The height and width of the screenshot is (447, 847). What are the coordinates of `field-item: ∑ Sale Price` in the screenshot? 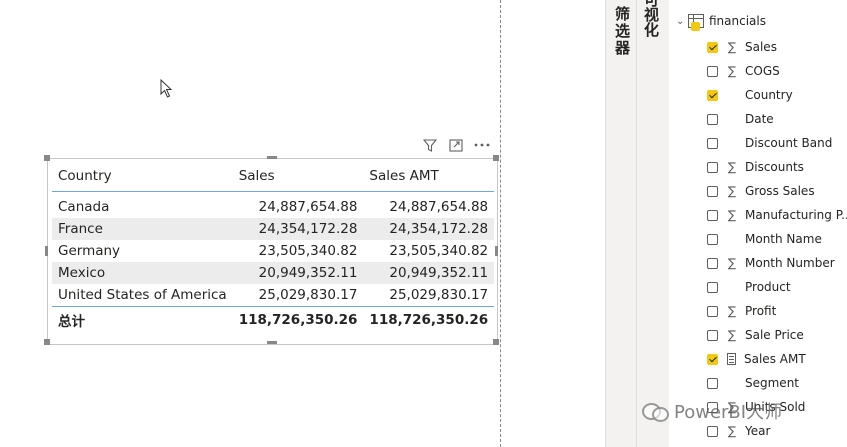 It's located at (755, 335).